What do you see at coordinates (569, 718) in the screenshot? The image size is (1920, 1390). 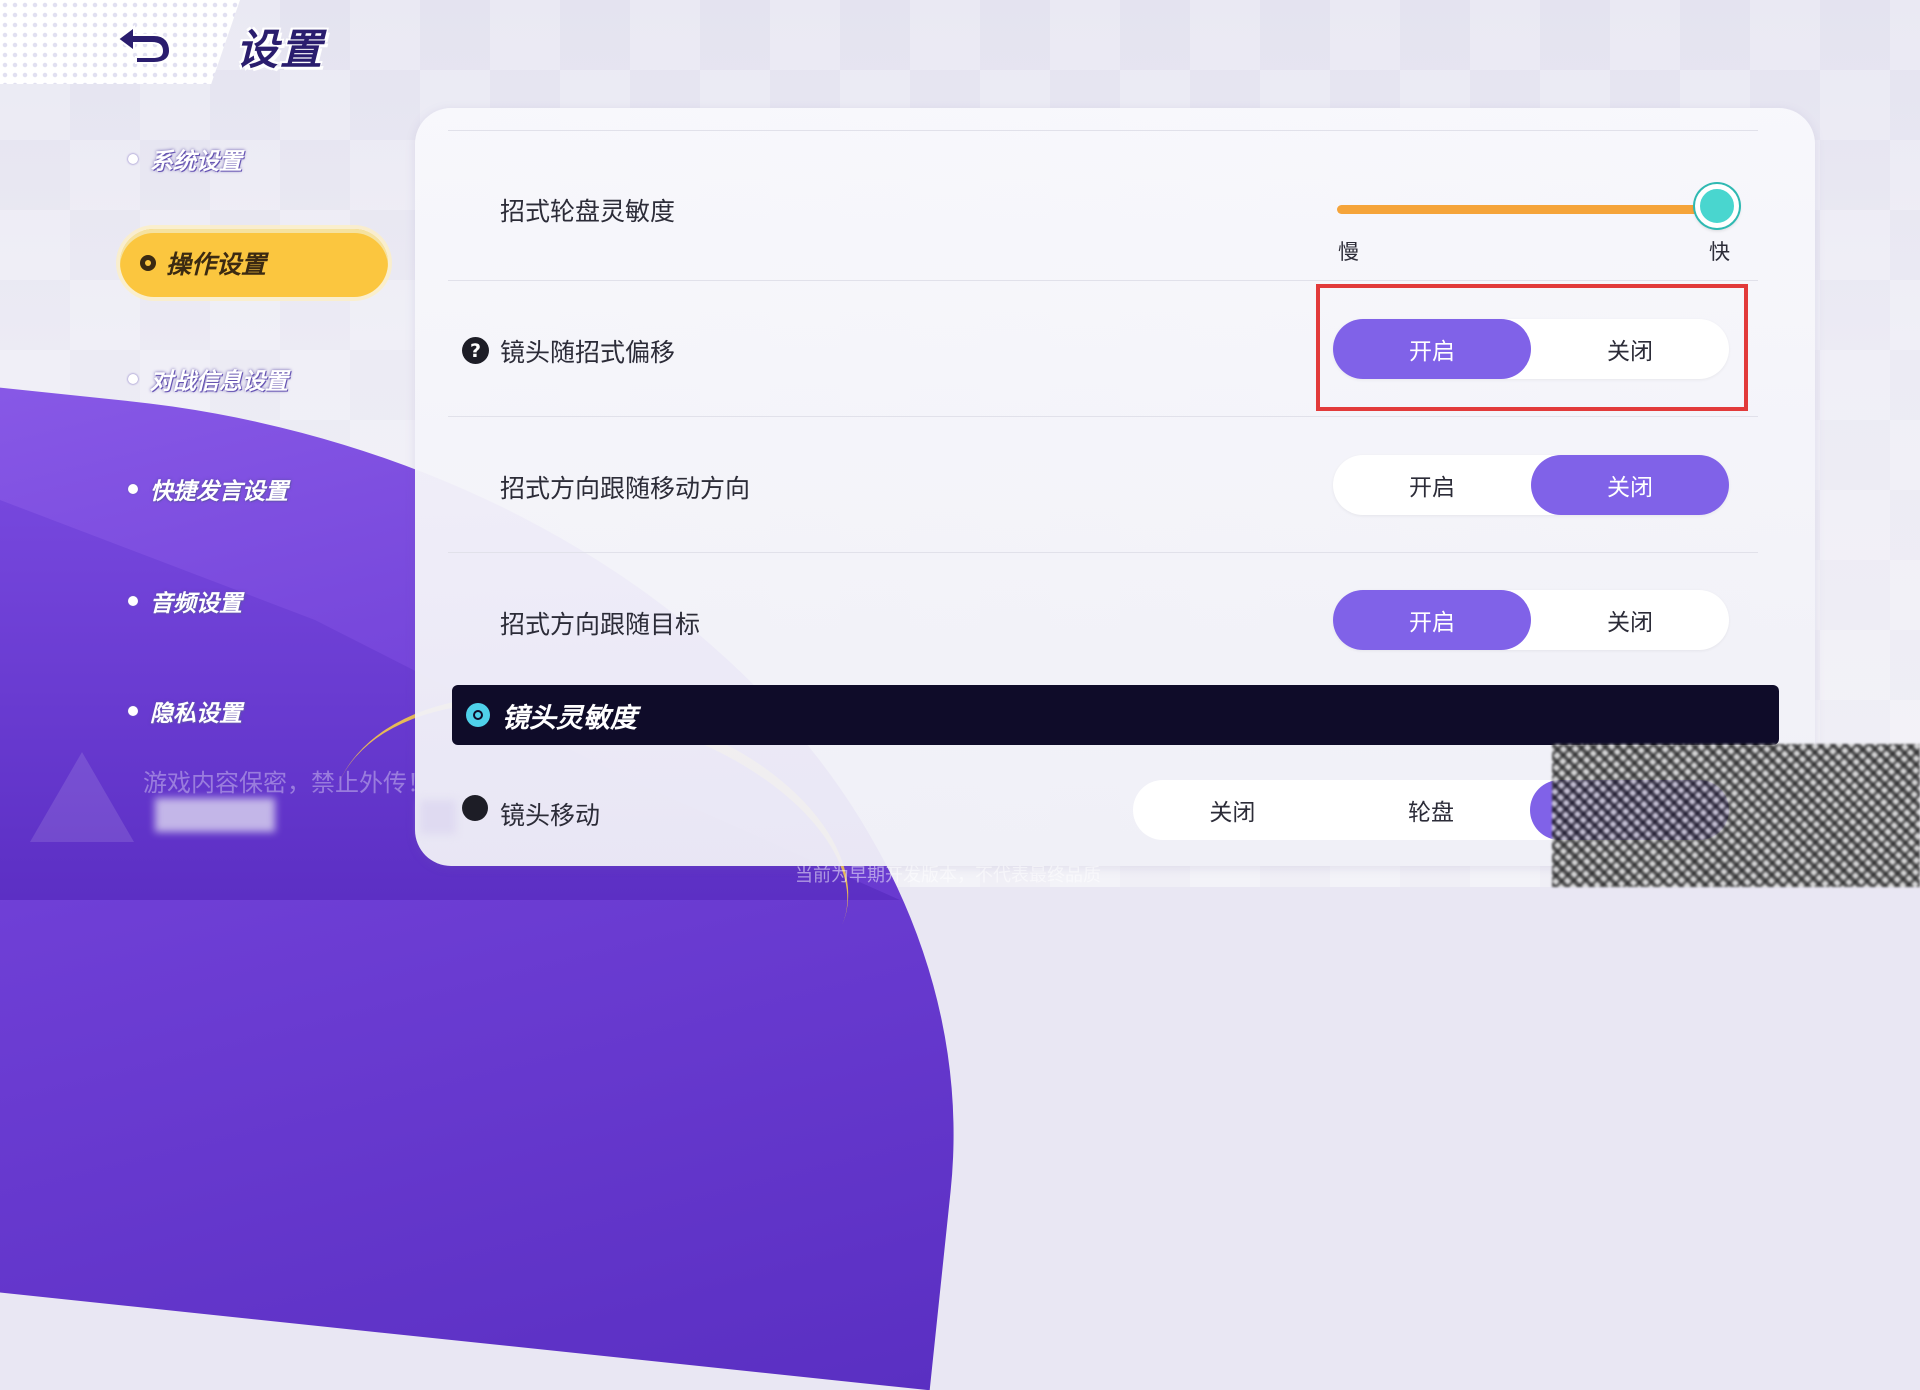 I see `section-title: 镜头灵敏度` at bounding box center [569, 718].